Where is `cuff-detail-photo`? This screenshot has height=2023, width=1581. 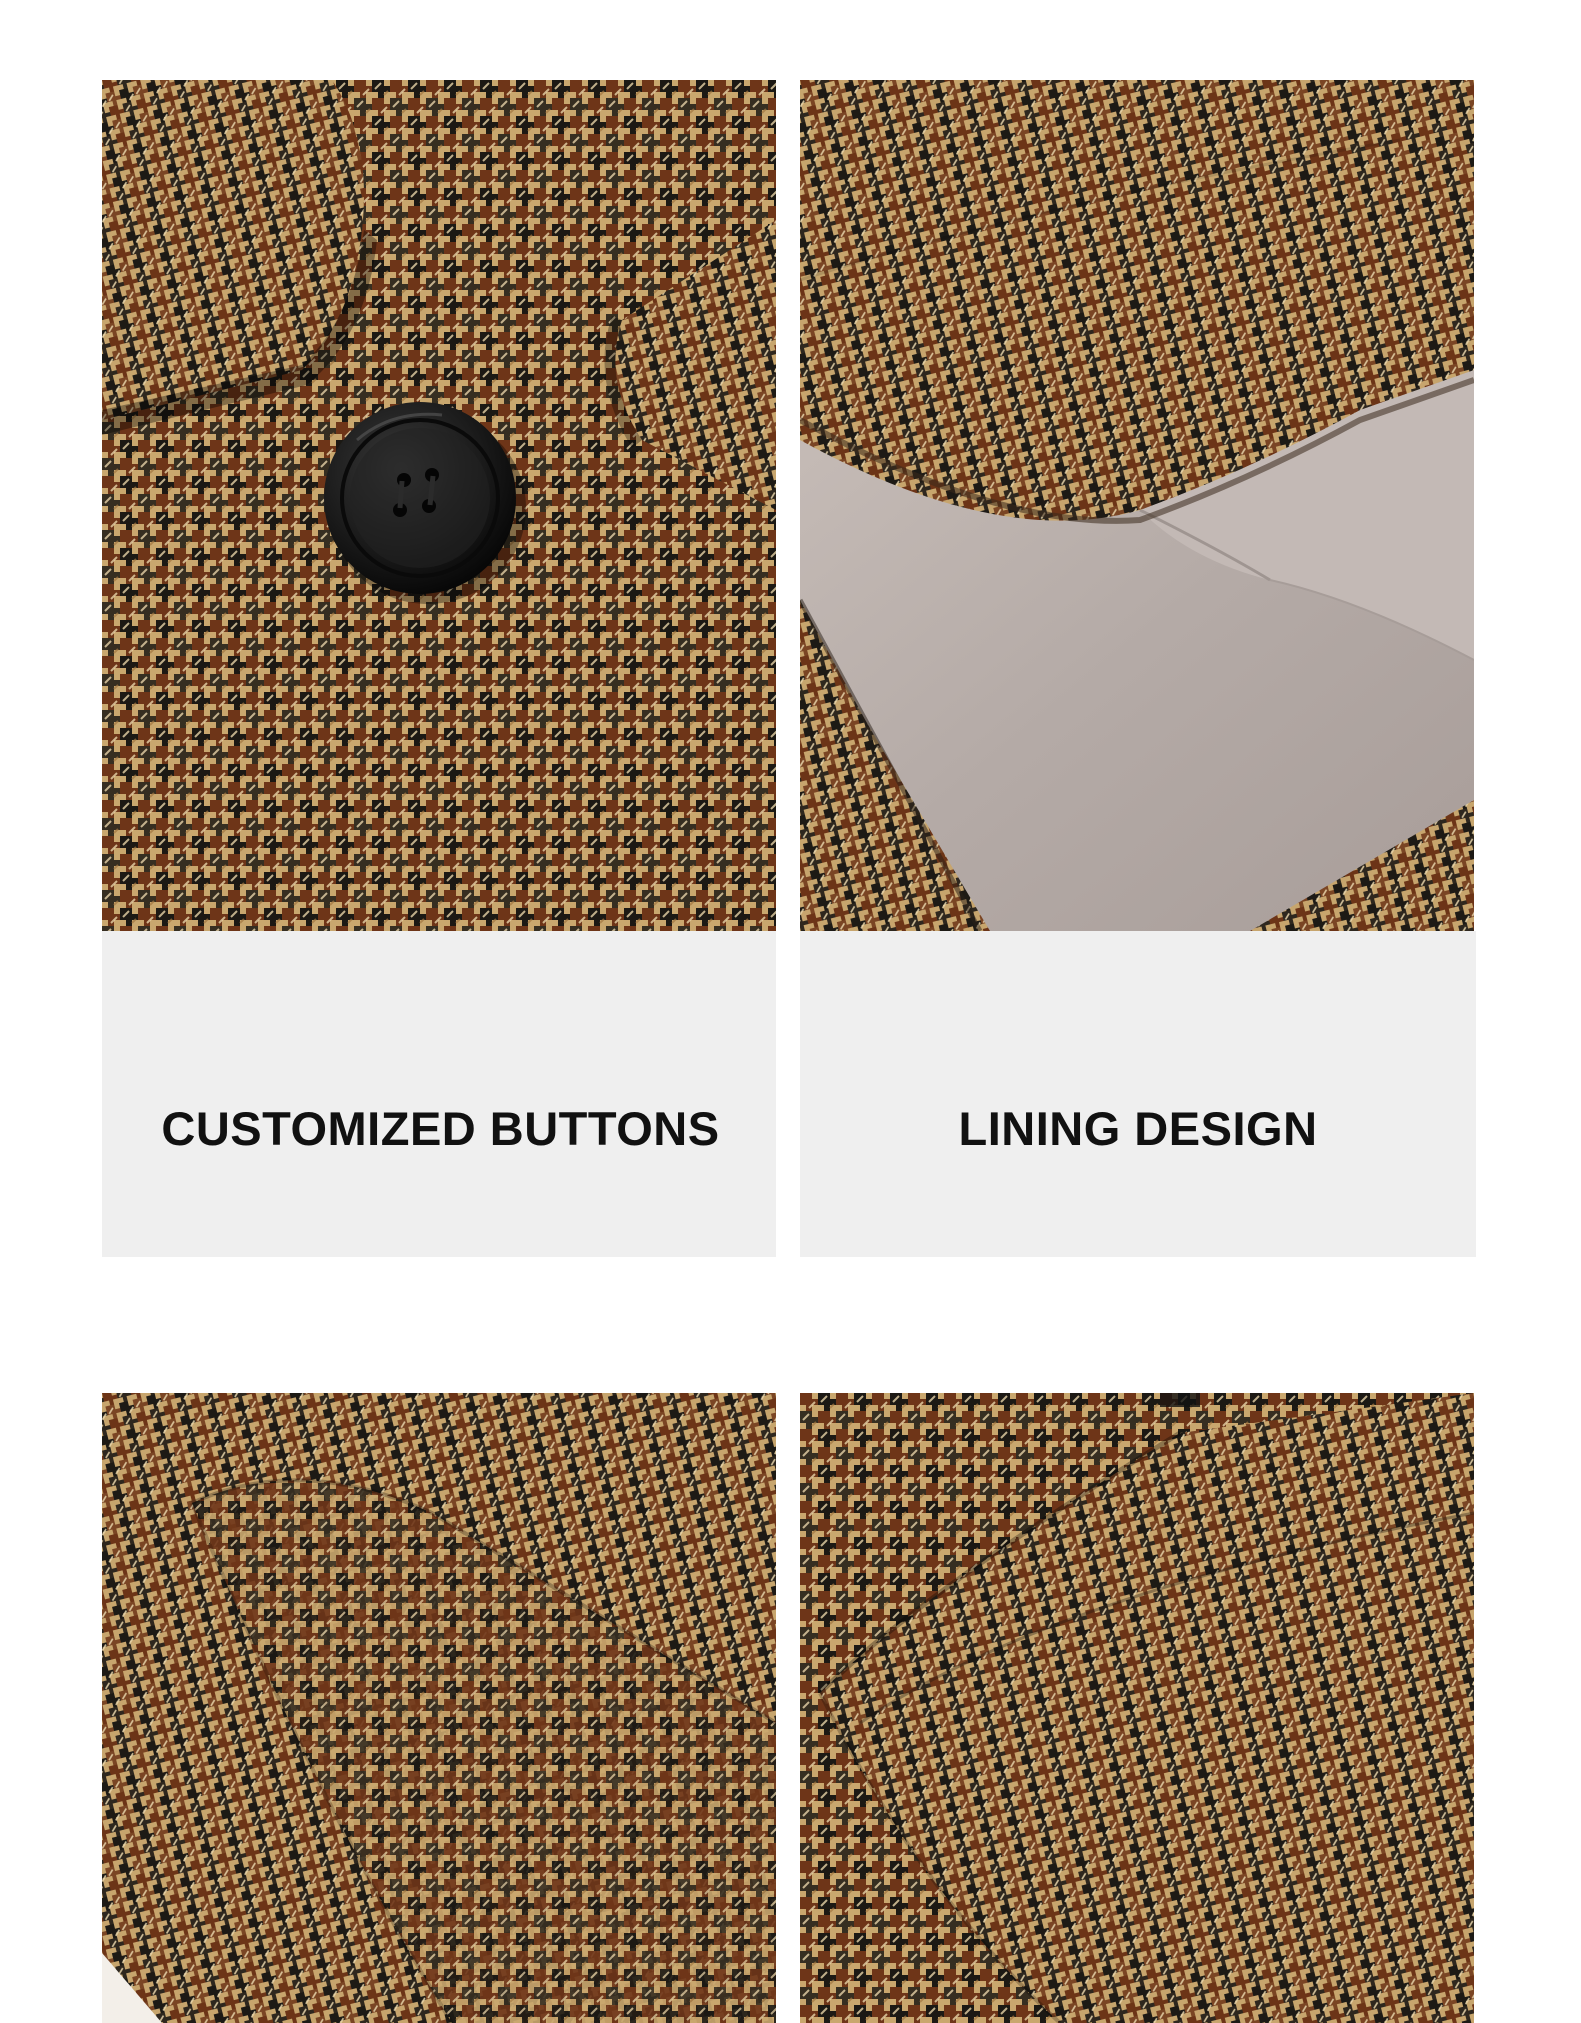 cuff-detail-photo is located at coordinates (1137, 1708).